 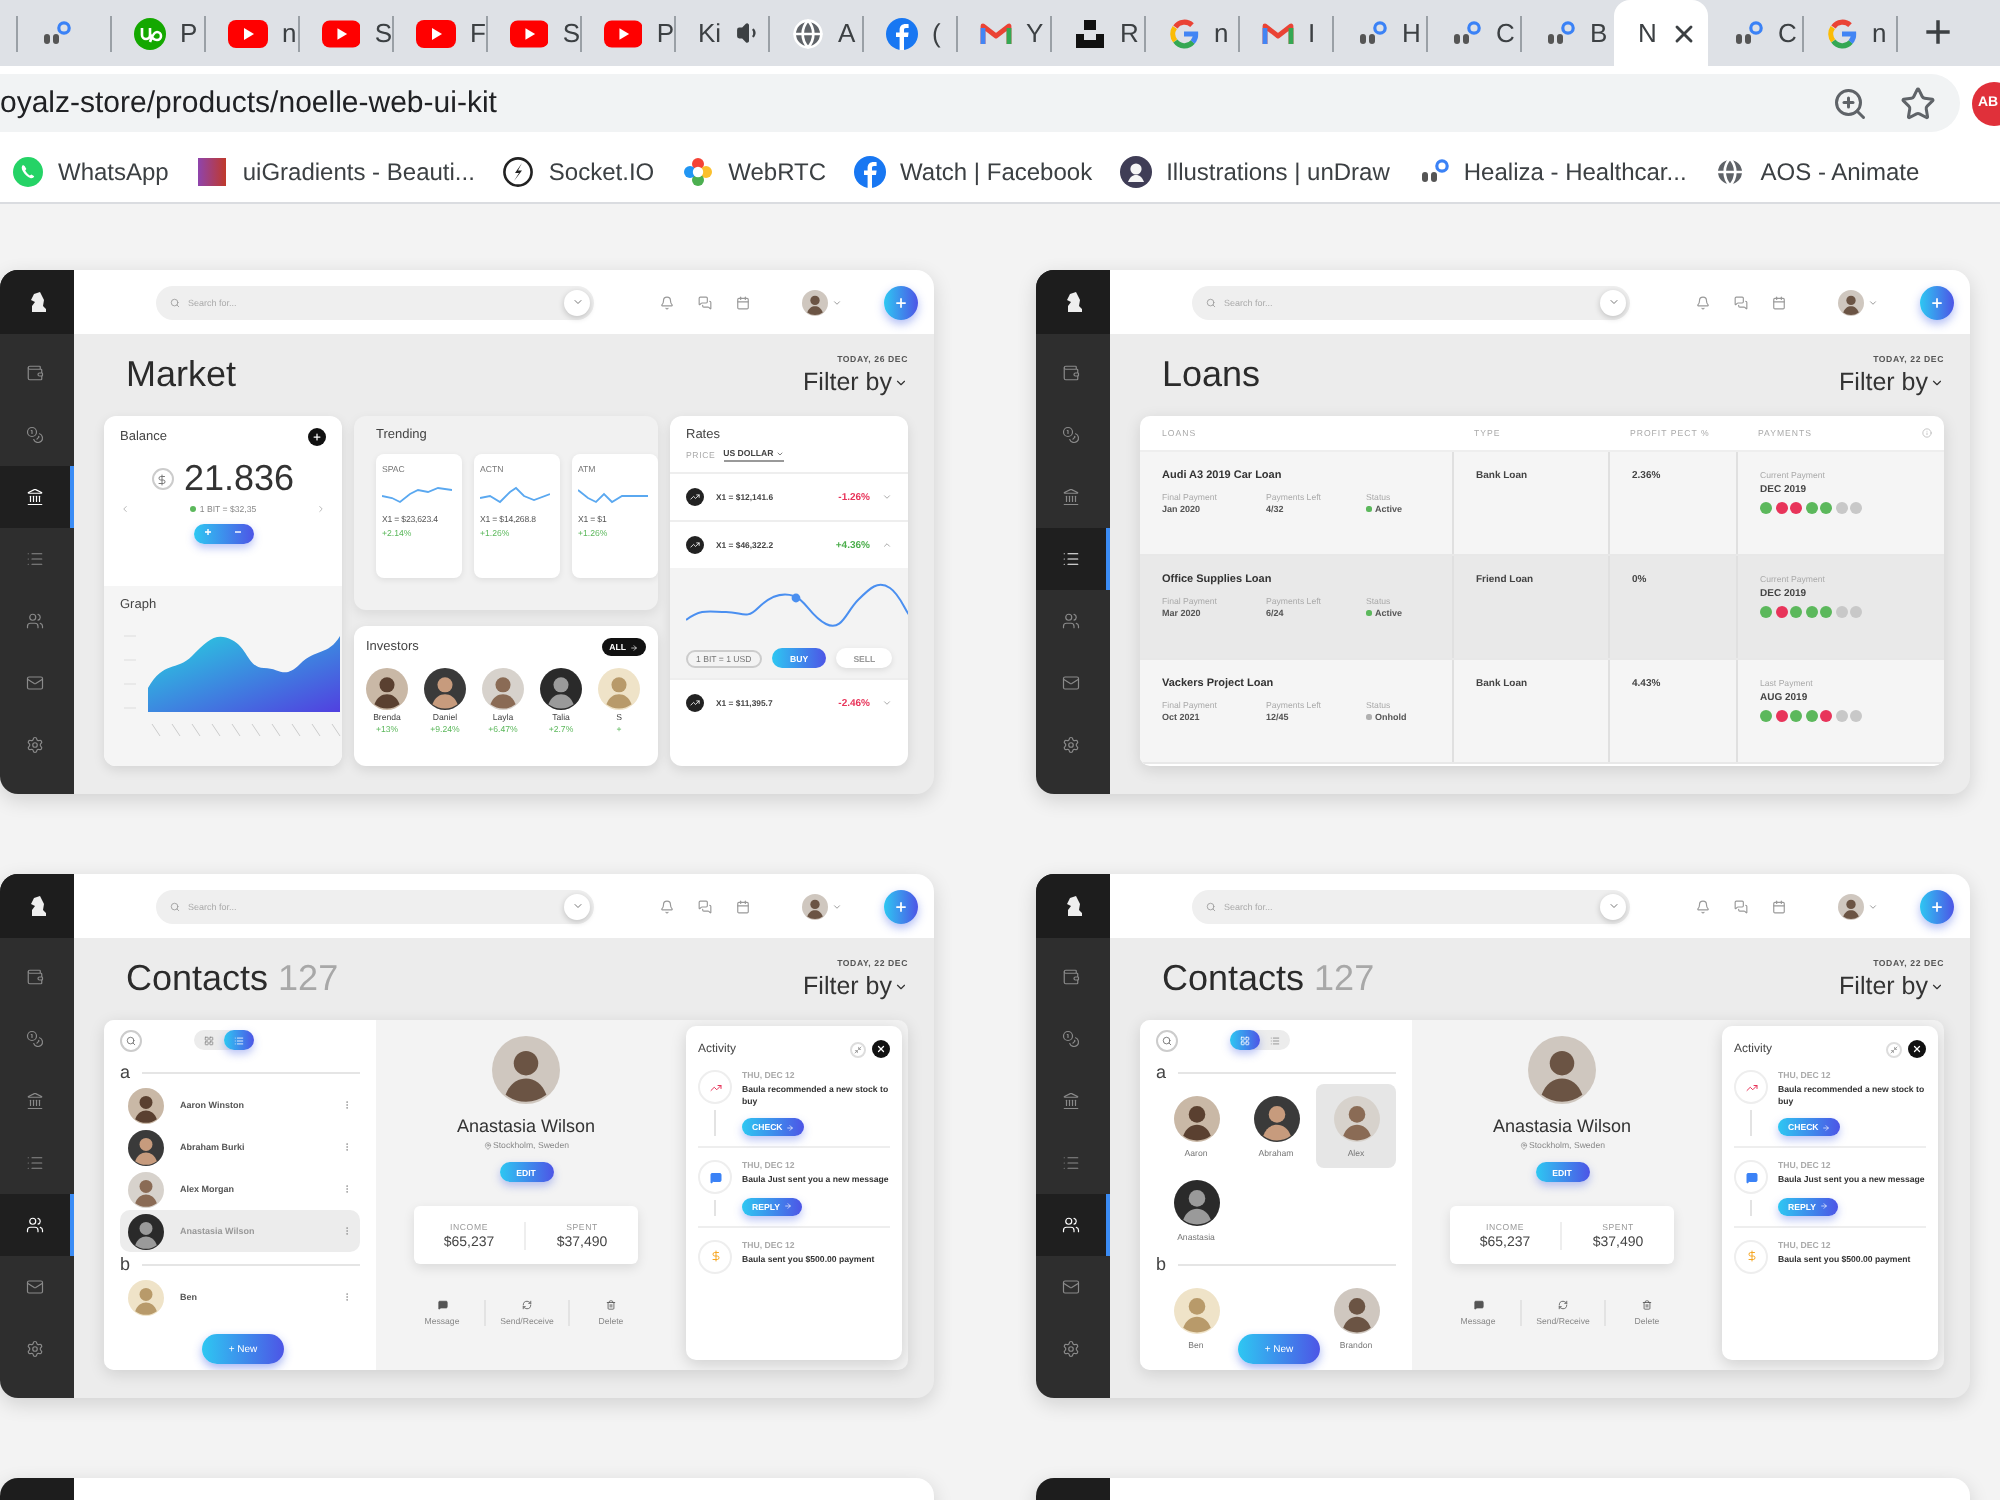 I want to click on previous-icon, so click(x=125, y=509).